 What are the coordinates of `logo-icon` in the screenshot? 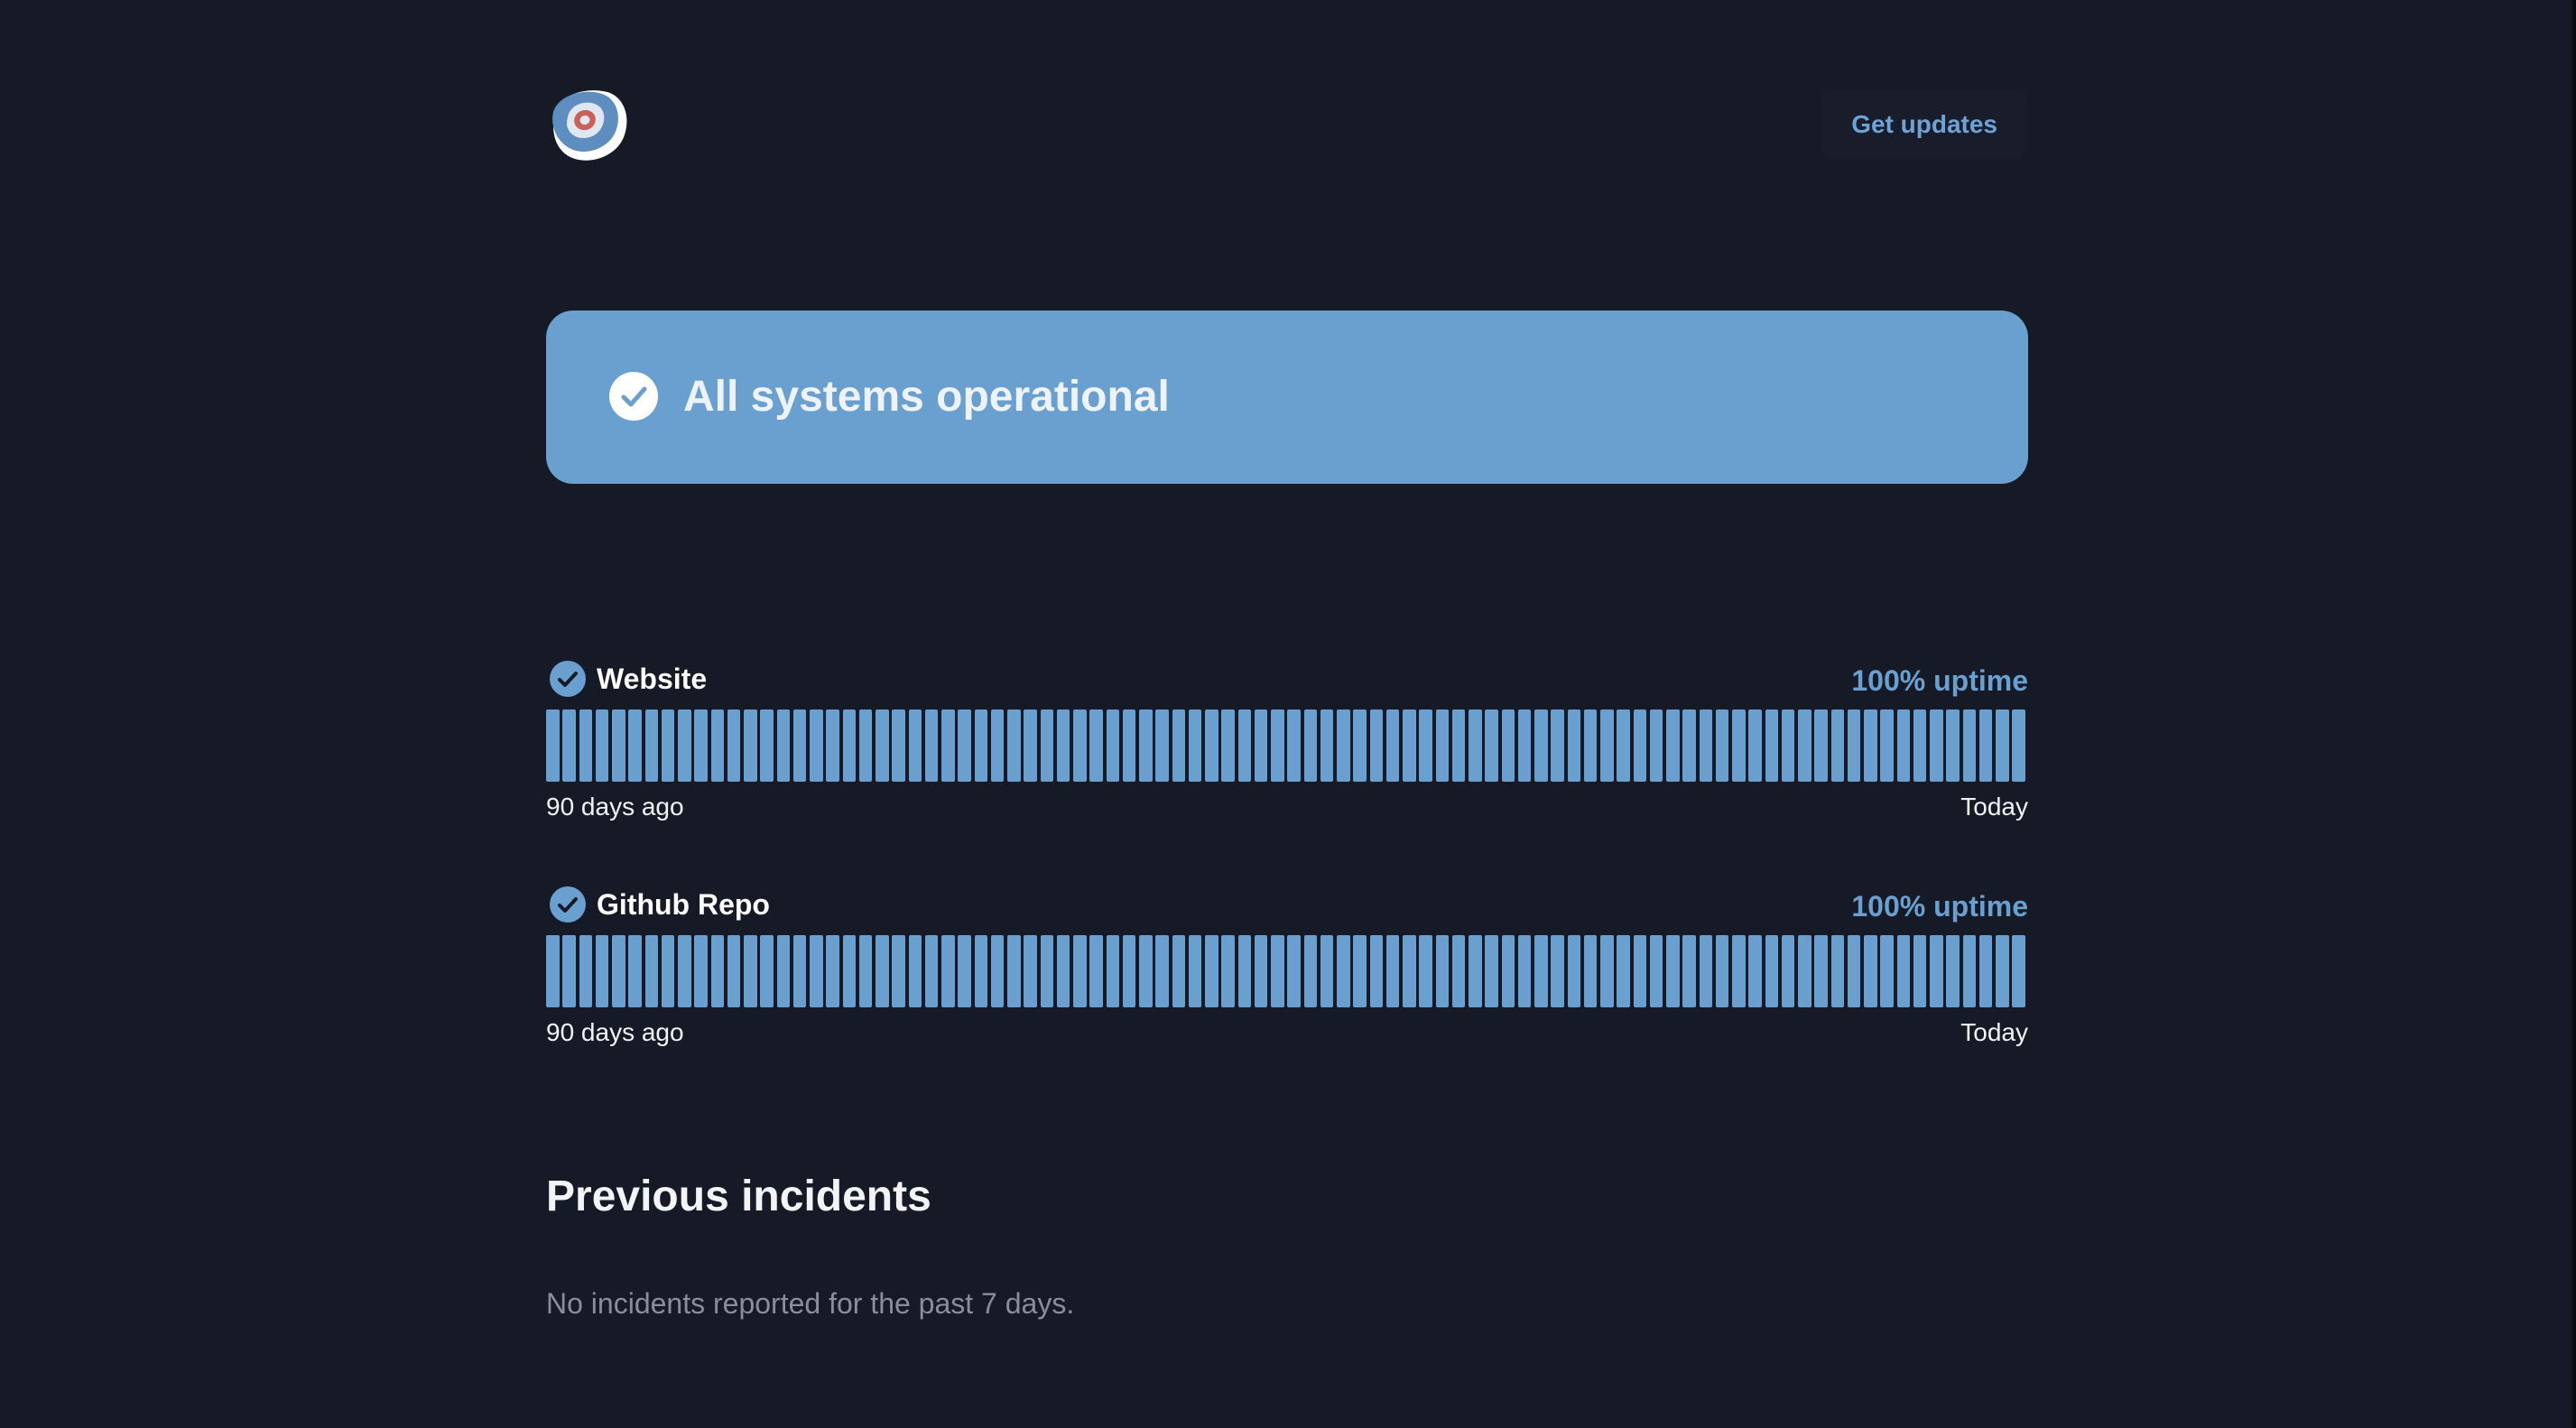 It's located at (587, 125).